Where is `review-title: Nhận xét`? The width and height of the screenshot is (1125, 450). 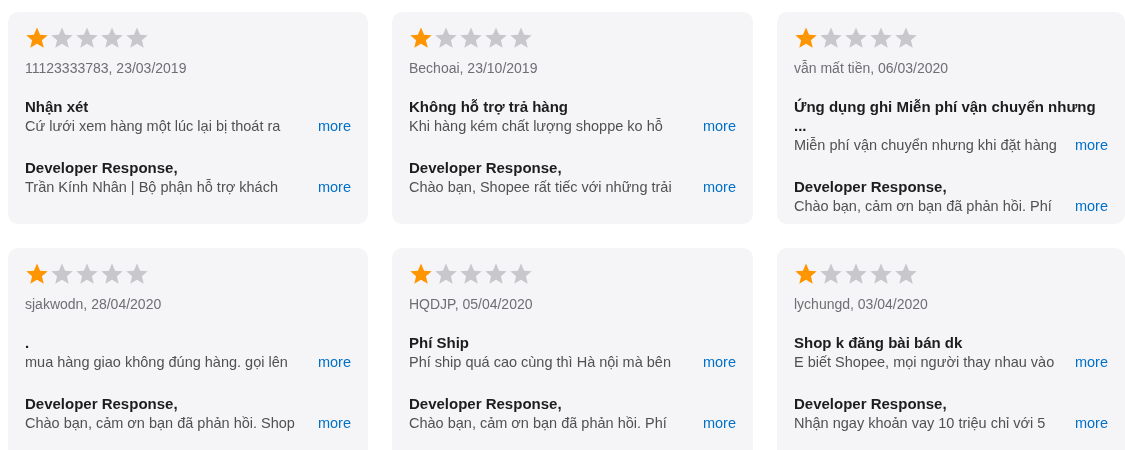 review-title: Nhận xét is located at coordinates (57, 106).